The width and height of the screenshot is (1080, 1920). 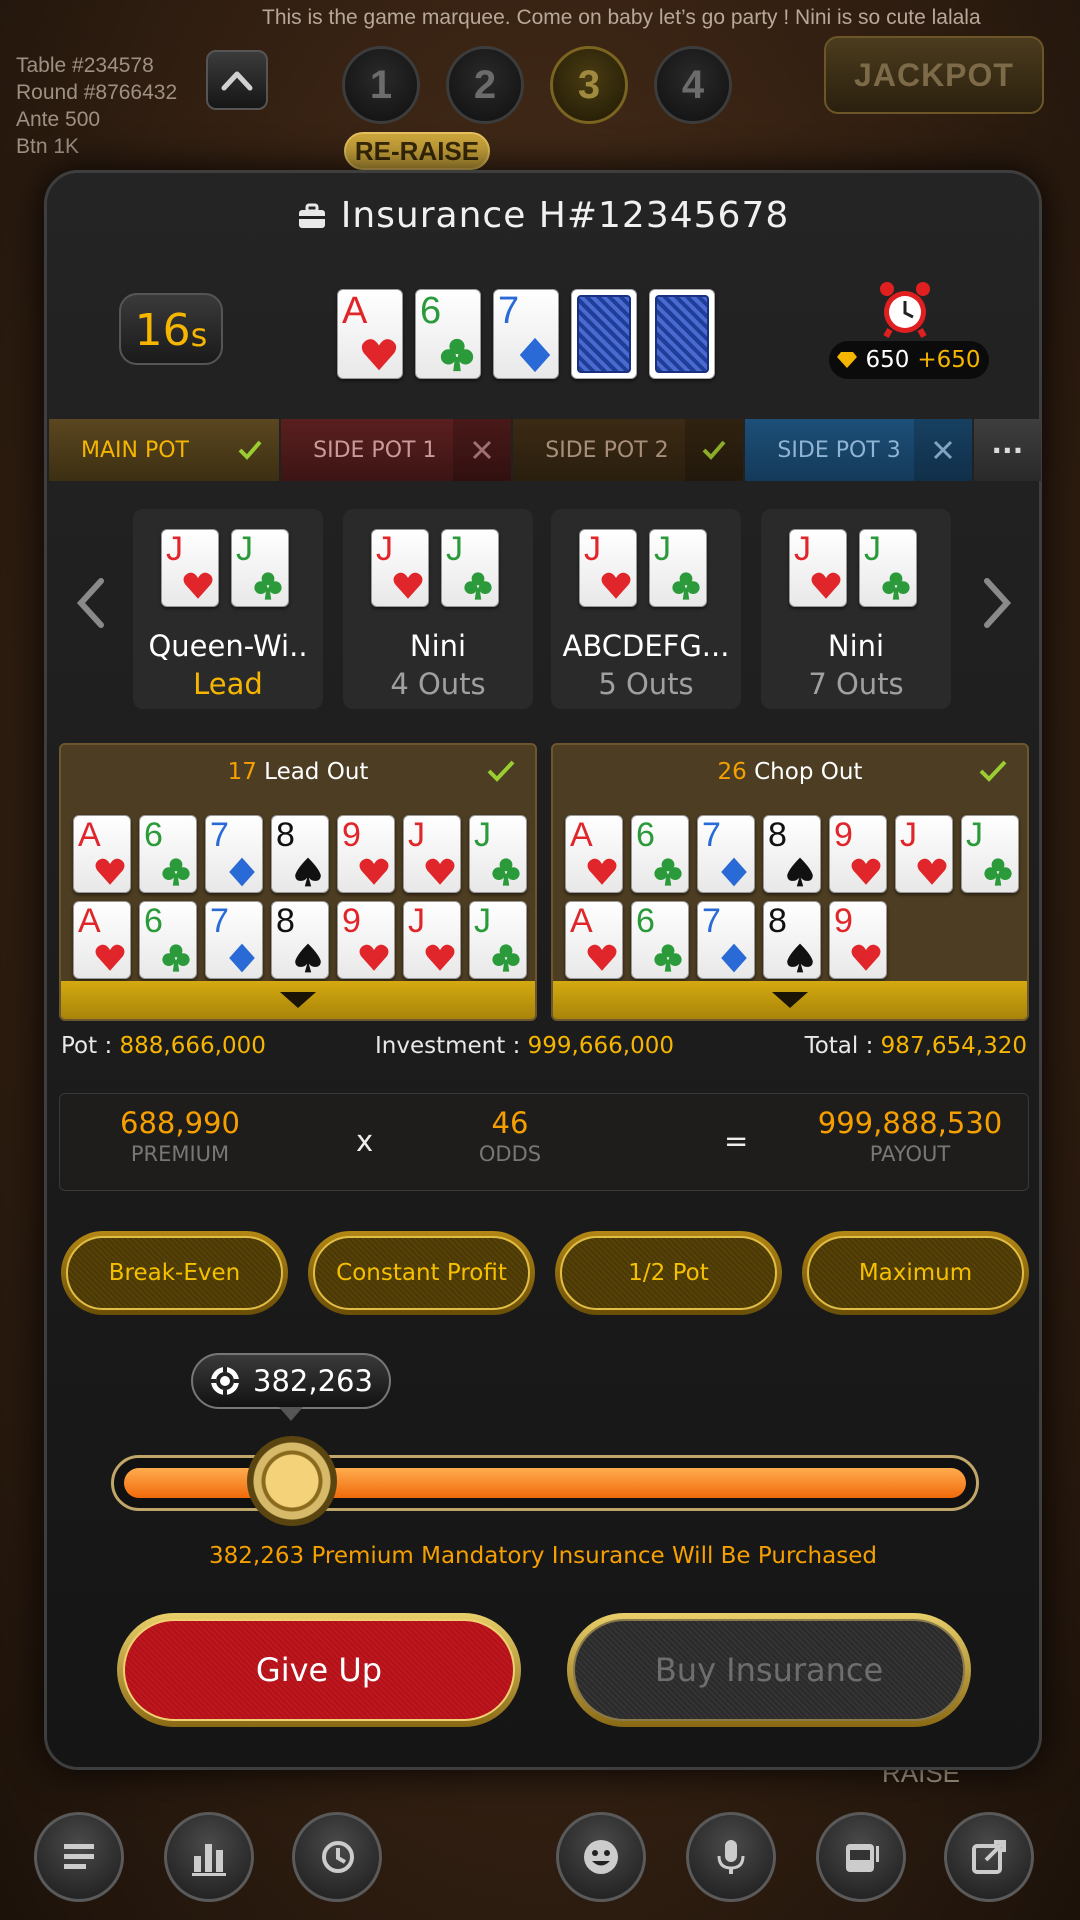 What do you see at coordinates (989, 1857) in the screenshot?
I see `share-button` at bounding box center [989, 1857].